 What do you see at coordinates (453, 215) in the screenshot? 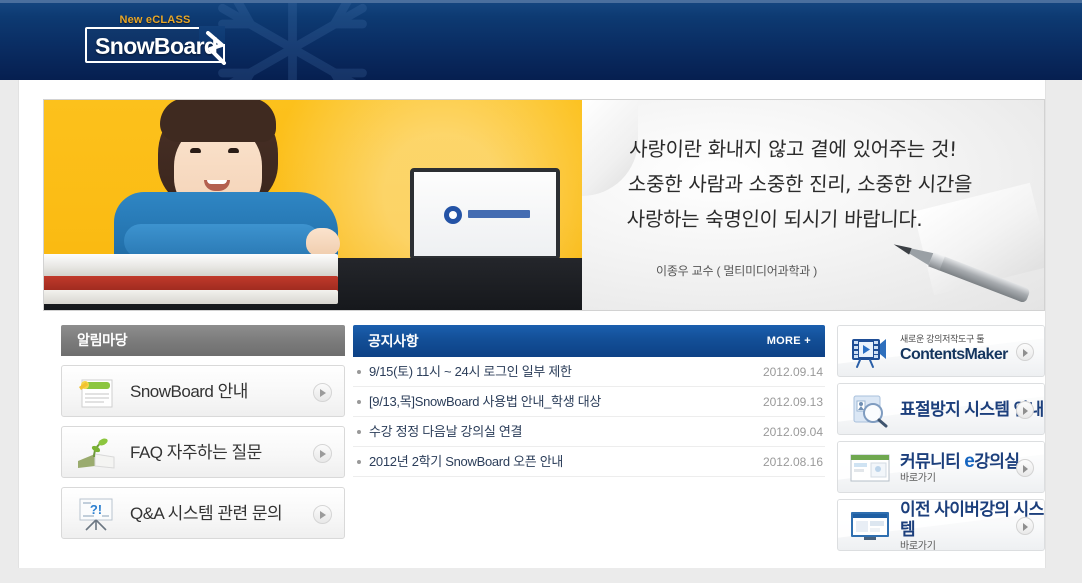
I see `university-seal-icon` at bounding box center [453, 215].